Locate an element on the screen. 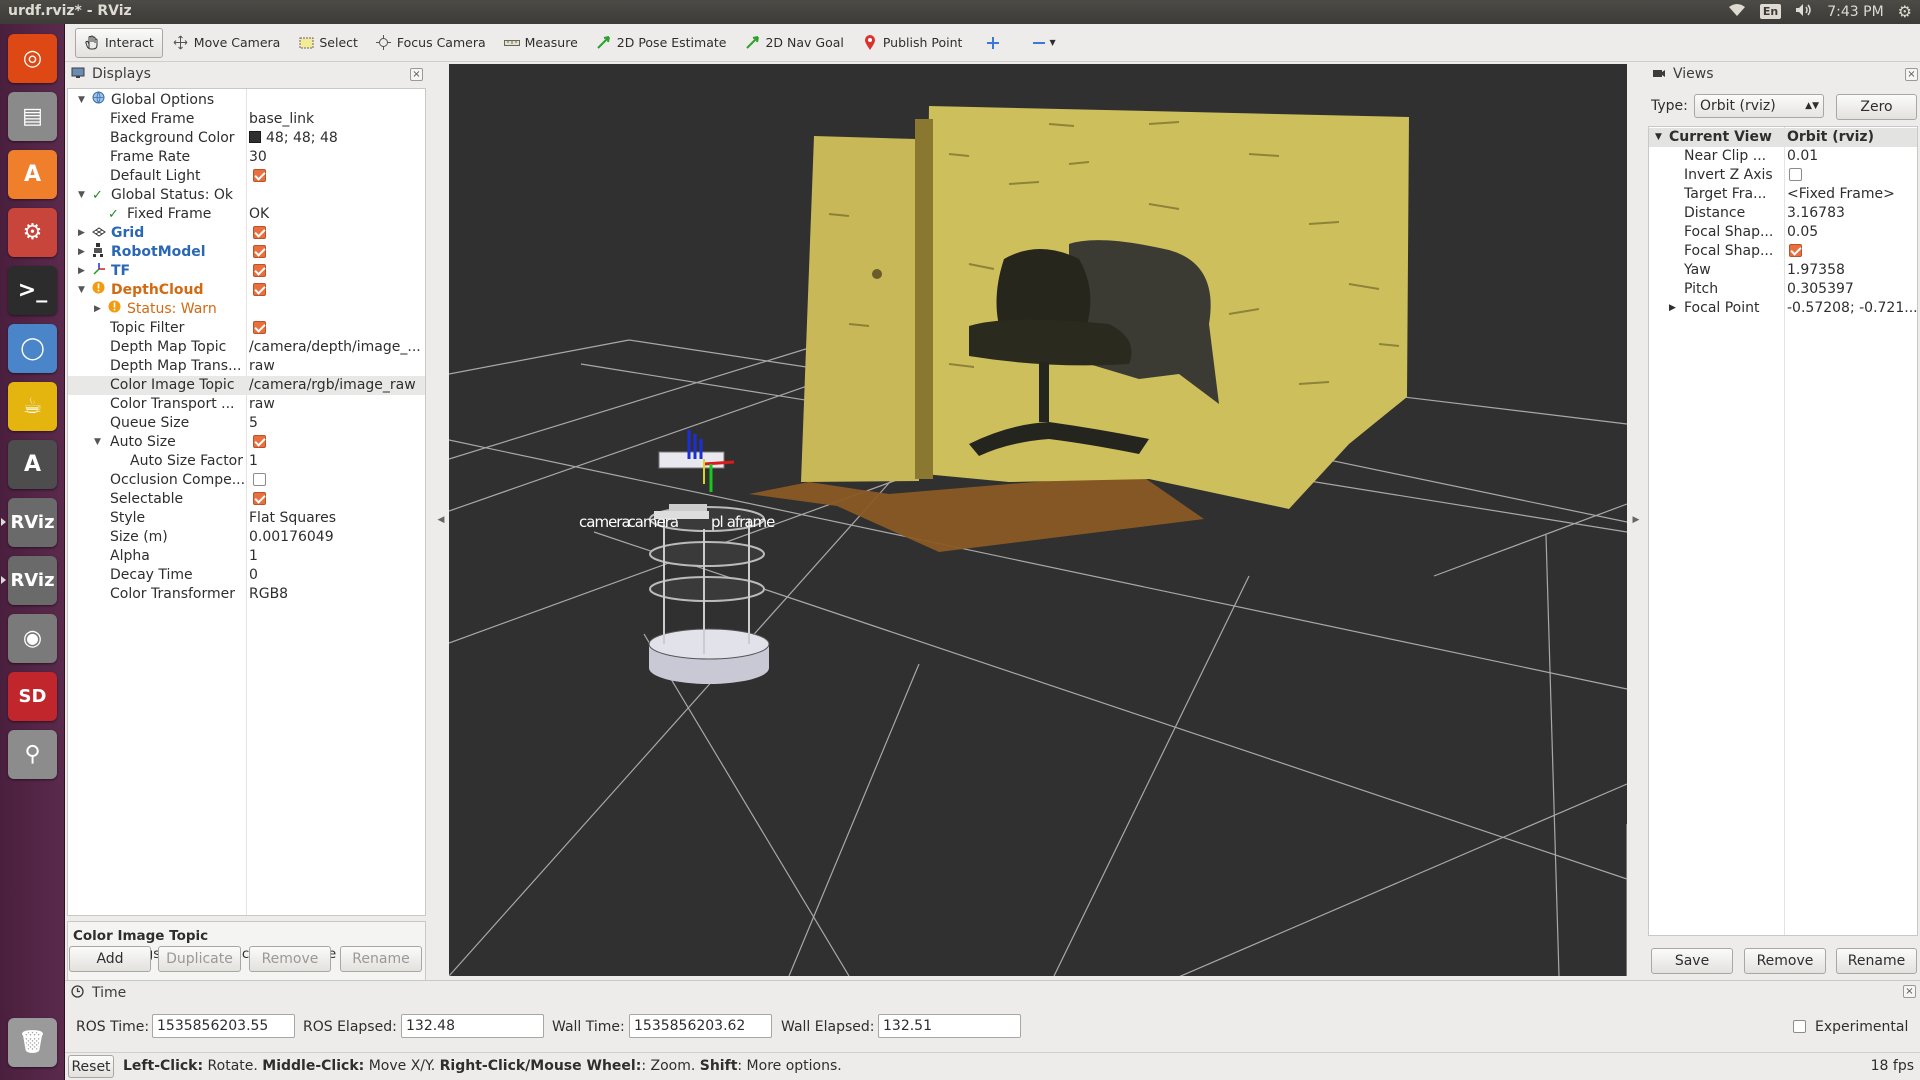 The image size is (1920, 1080). property-value: 0 is located at coordinates (337, 575).